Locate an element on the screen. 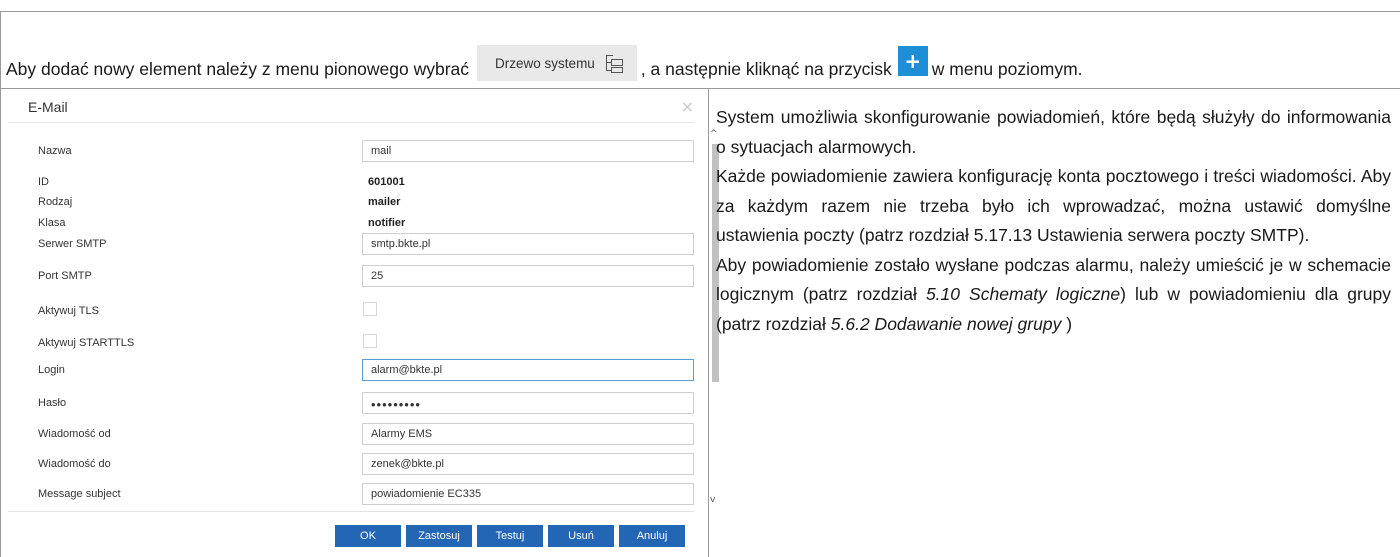  tree-icon is located at coordinates (614, 63).